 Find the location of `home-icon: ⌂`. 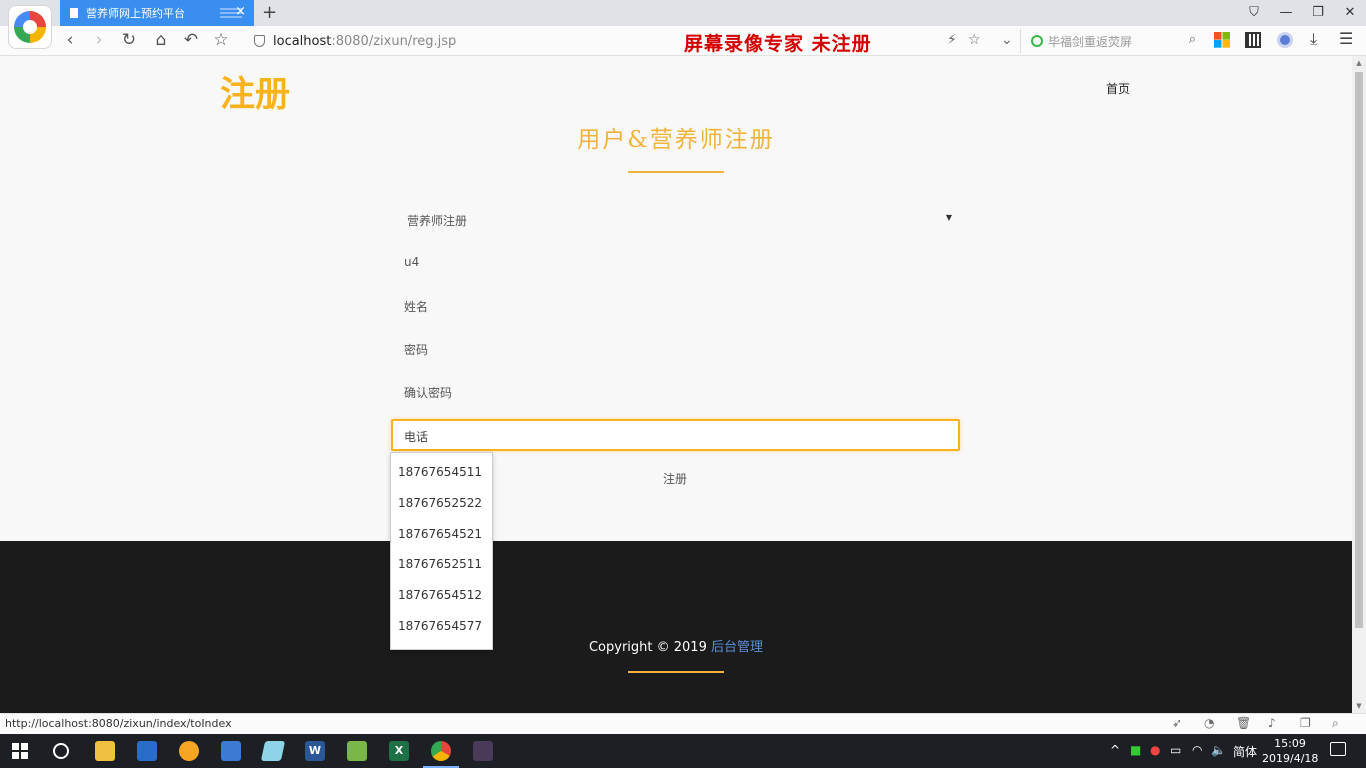

home-icon: ⌂ is located at coordinates (161, 40).